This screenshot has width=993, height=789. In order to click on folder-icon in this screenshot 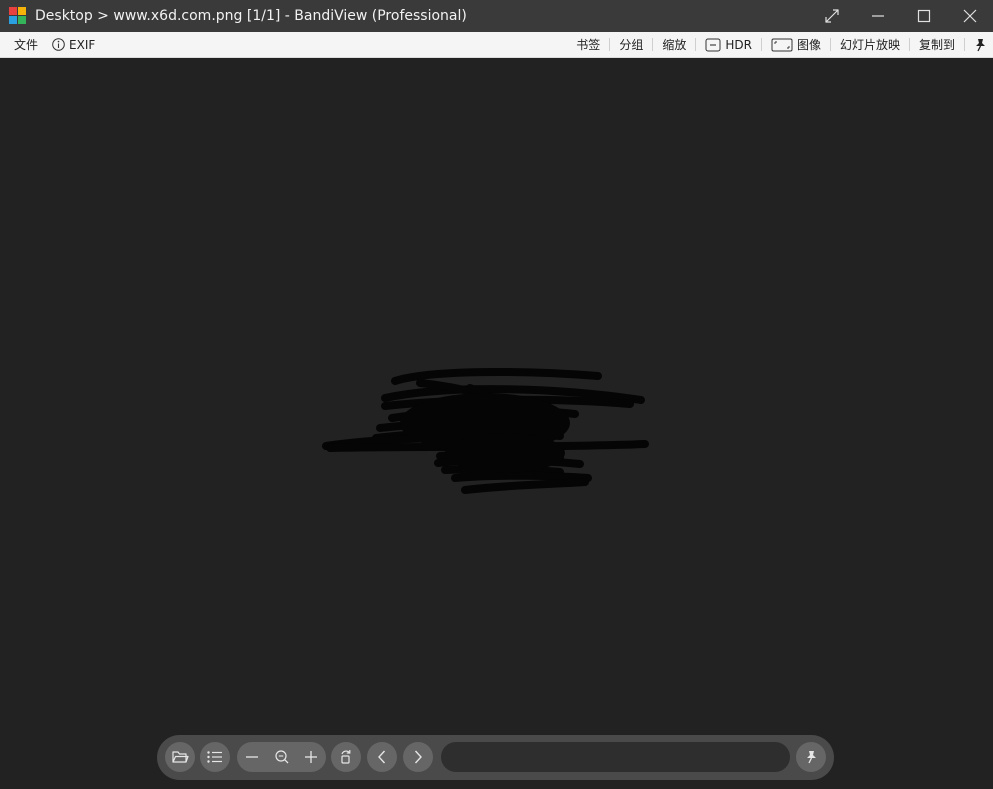, I will do `click(180, 757)`.